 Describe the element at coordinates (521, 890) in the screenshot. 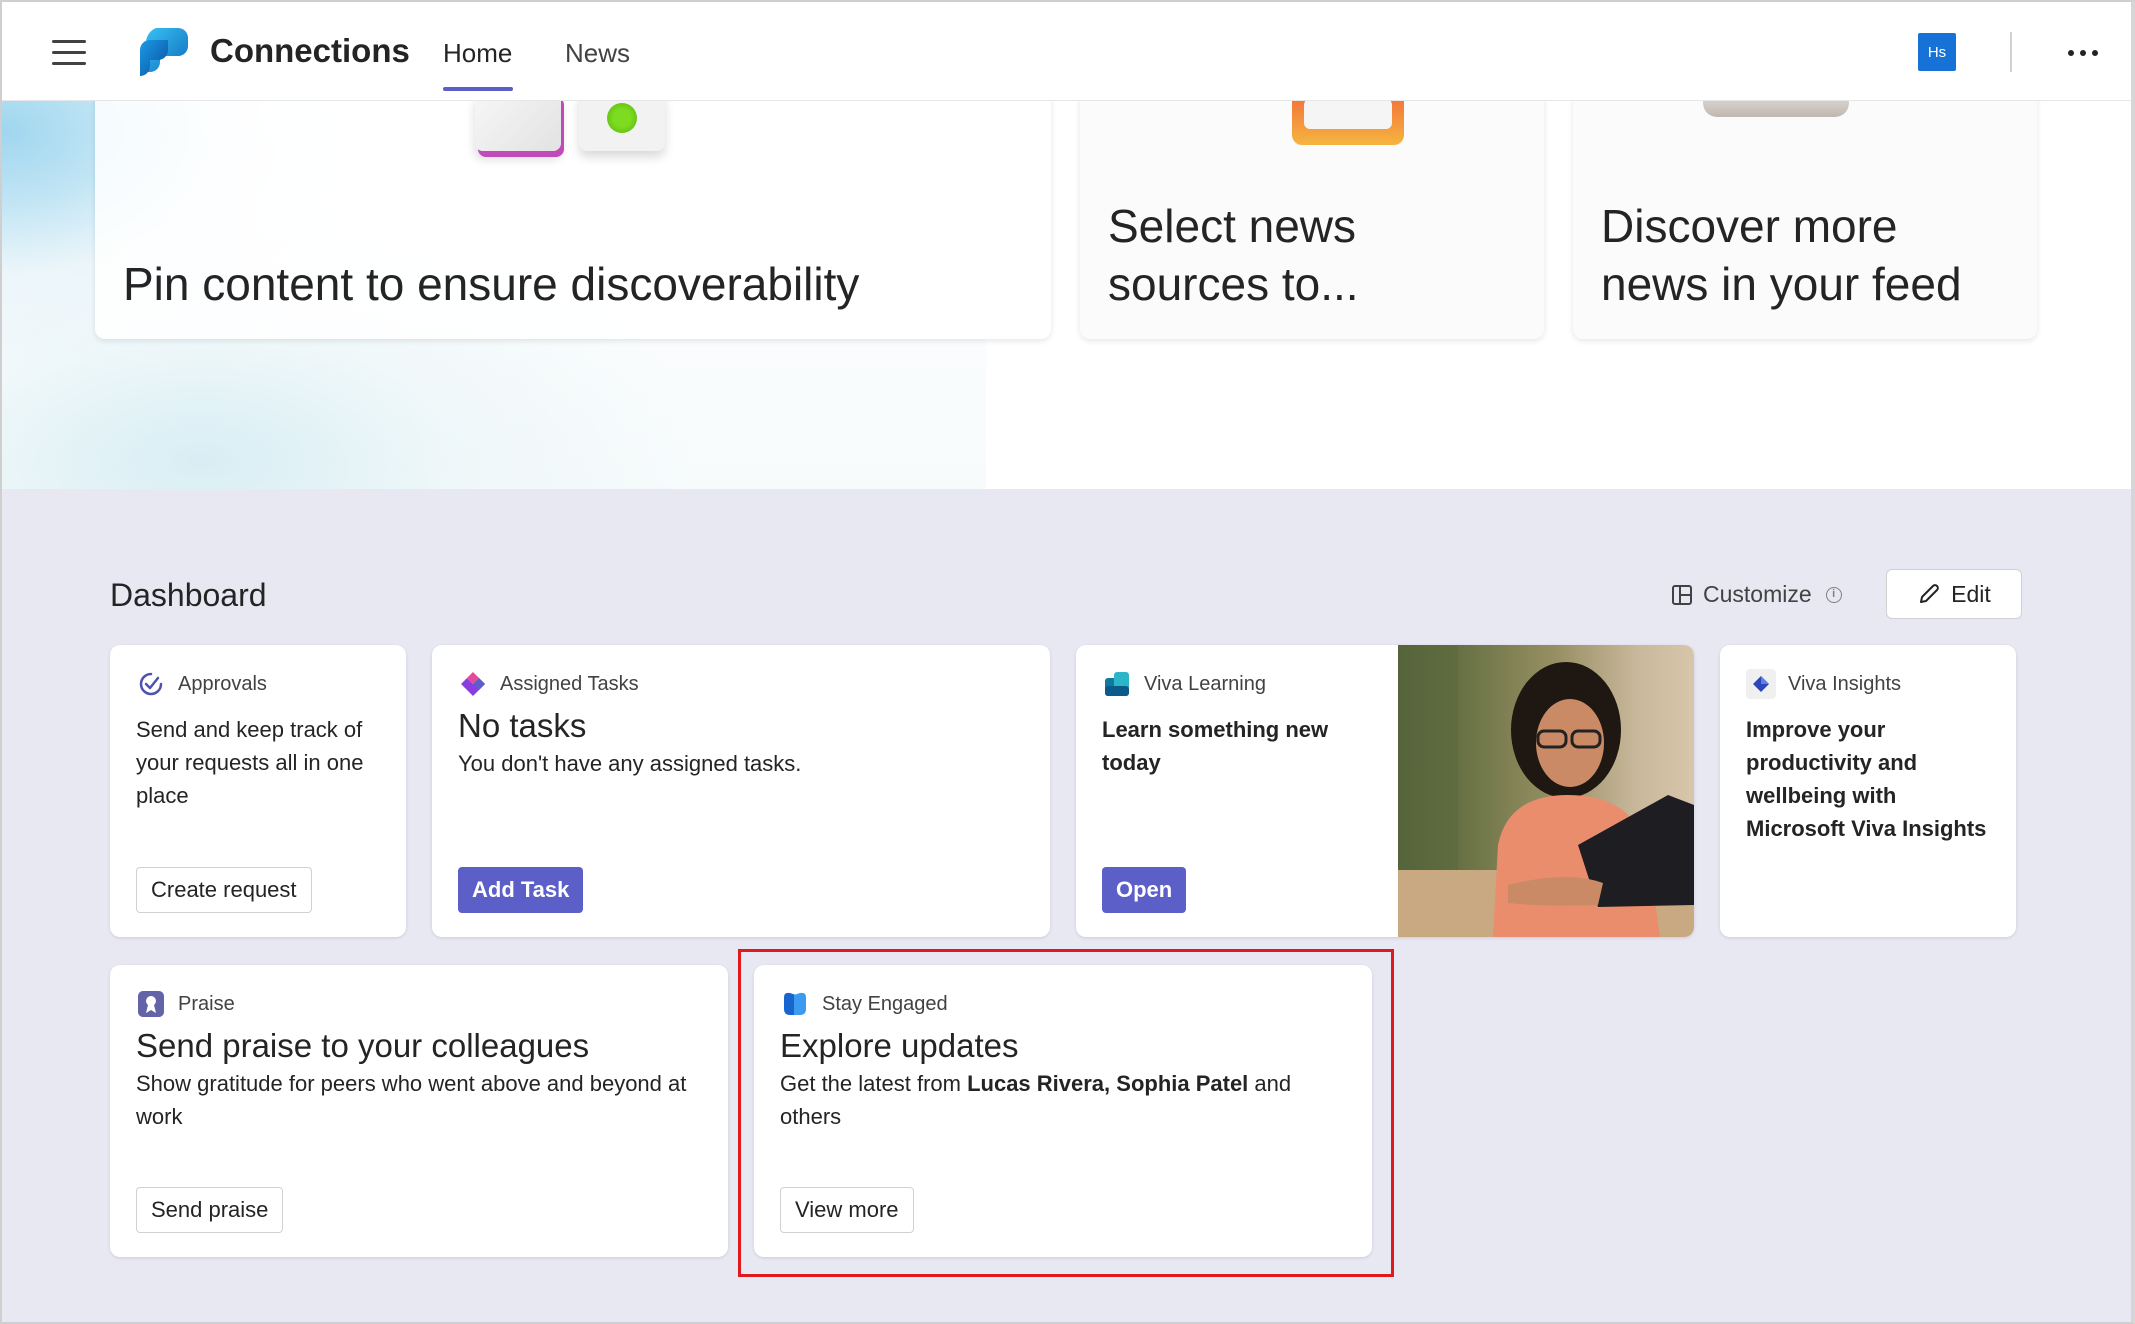

I see `add-task-button: Add Task` at that location.